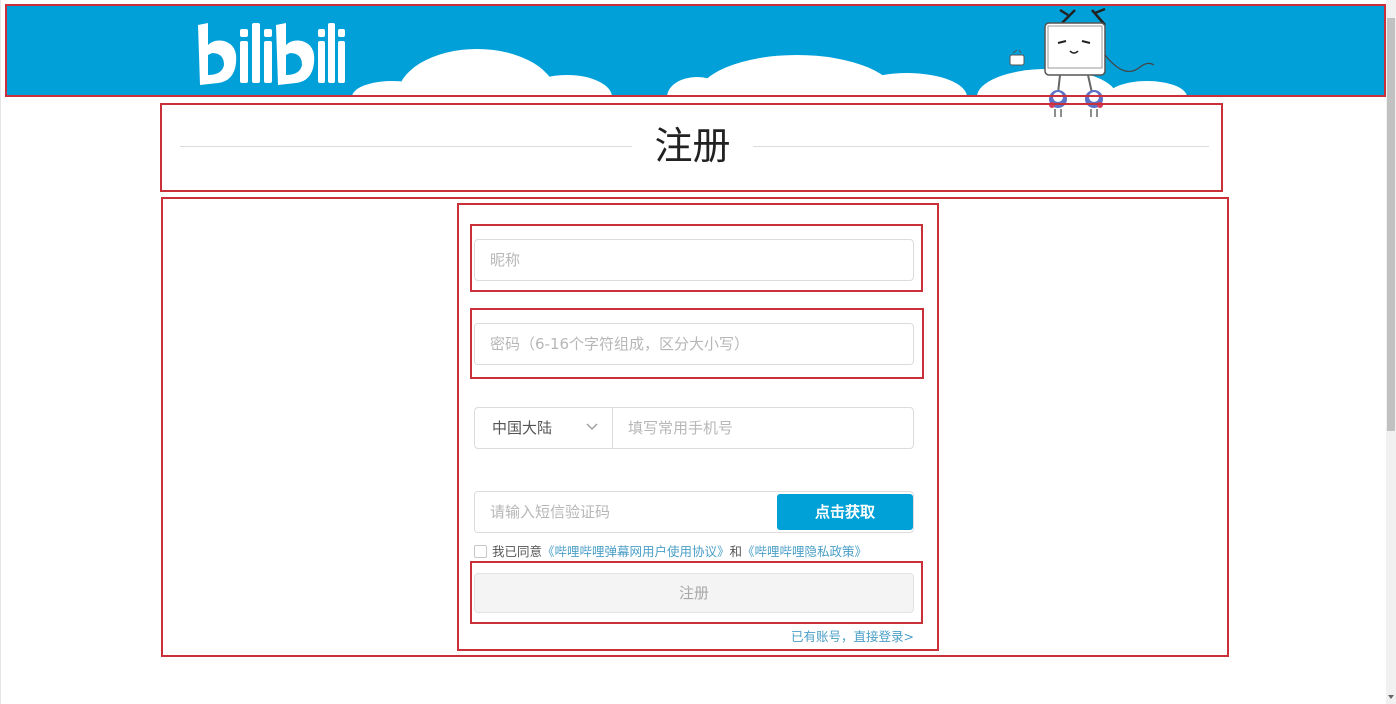 The width and height of the screenshot is (1396, 704). Describe the element at coordinates (0, 352) in the screenshot. I see `page-left-border` at that location.